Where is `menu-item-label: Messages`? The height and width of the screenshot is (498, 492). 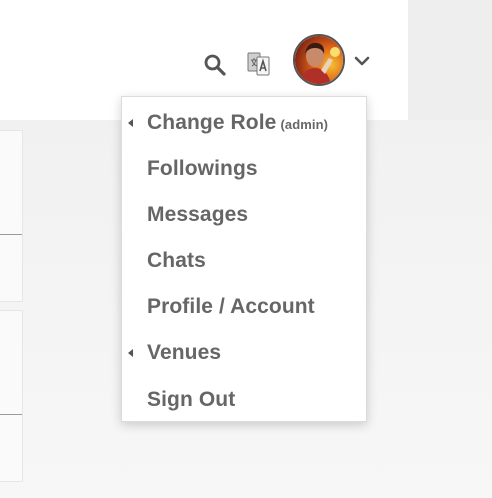 menu-item-label: Messages is located at coordinates (198, 214).